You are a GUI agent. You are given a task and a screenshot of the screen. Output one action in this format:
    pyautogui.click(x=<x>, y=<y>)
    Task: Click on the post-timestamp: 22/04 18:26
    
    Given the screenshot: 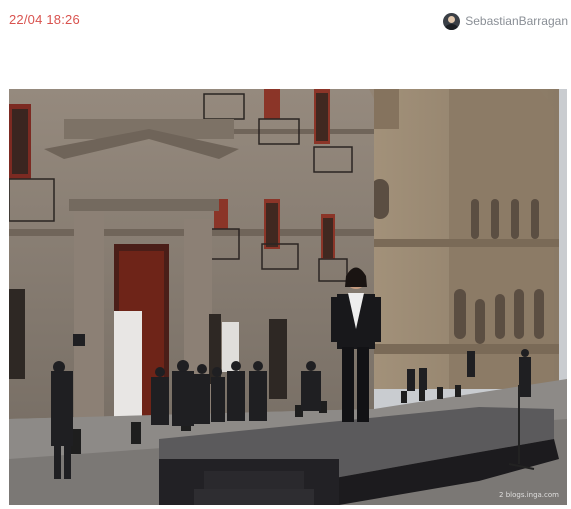 What is the action you would take?
    pyautogui.click(x=44, y=19)
    